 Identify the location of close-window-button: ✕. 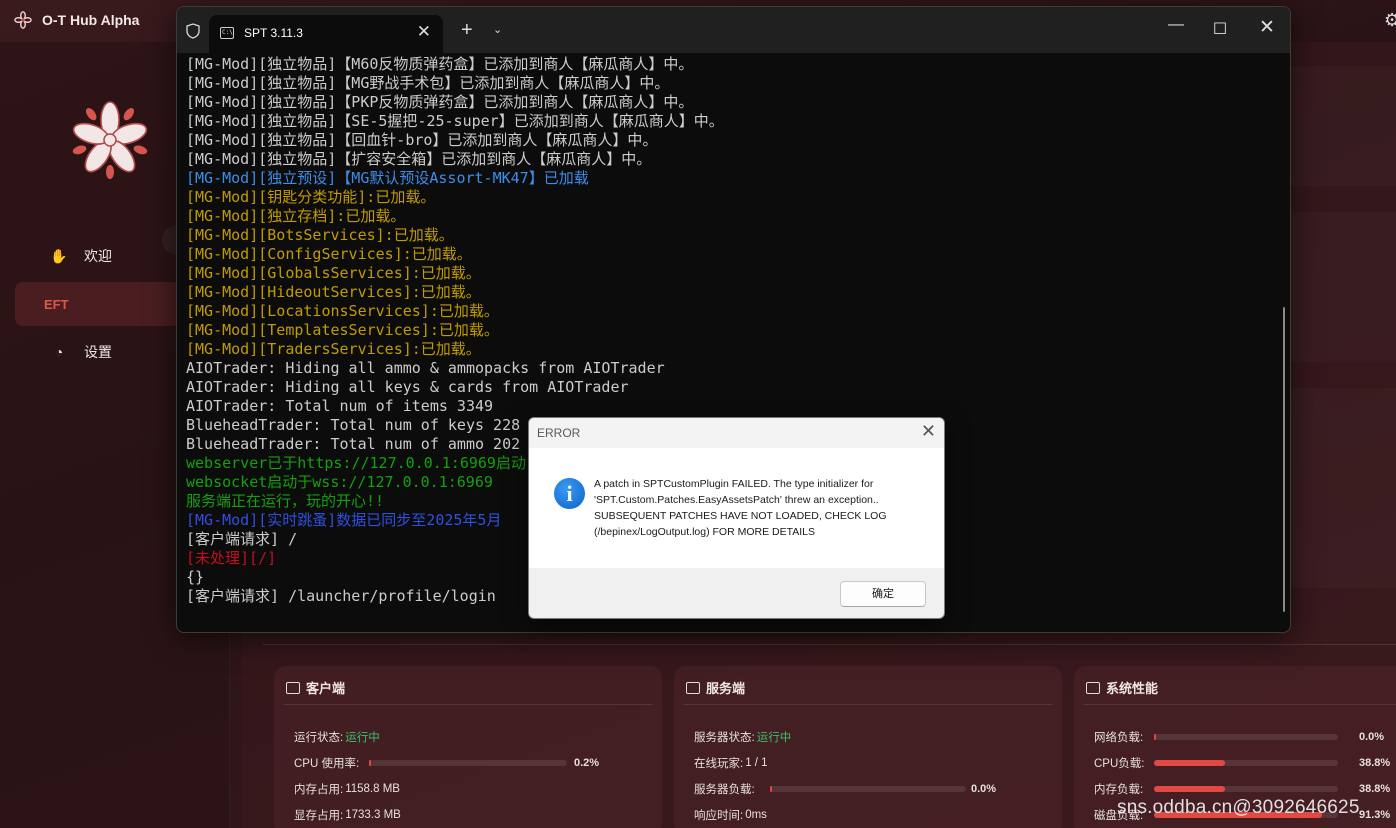
(1267, 27).